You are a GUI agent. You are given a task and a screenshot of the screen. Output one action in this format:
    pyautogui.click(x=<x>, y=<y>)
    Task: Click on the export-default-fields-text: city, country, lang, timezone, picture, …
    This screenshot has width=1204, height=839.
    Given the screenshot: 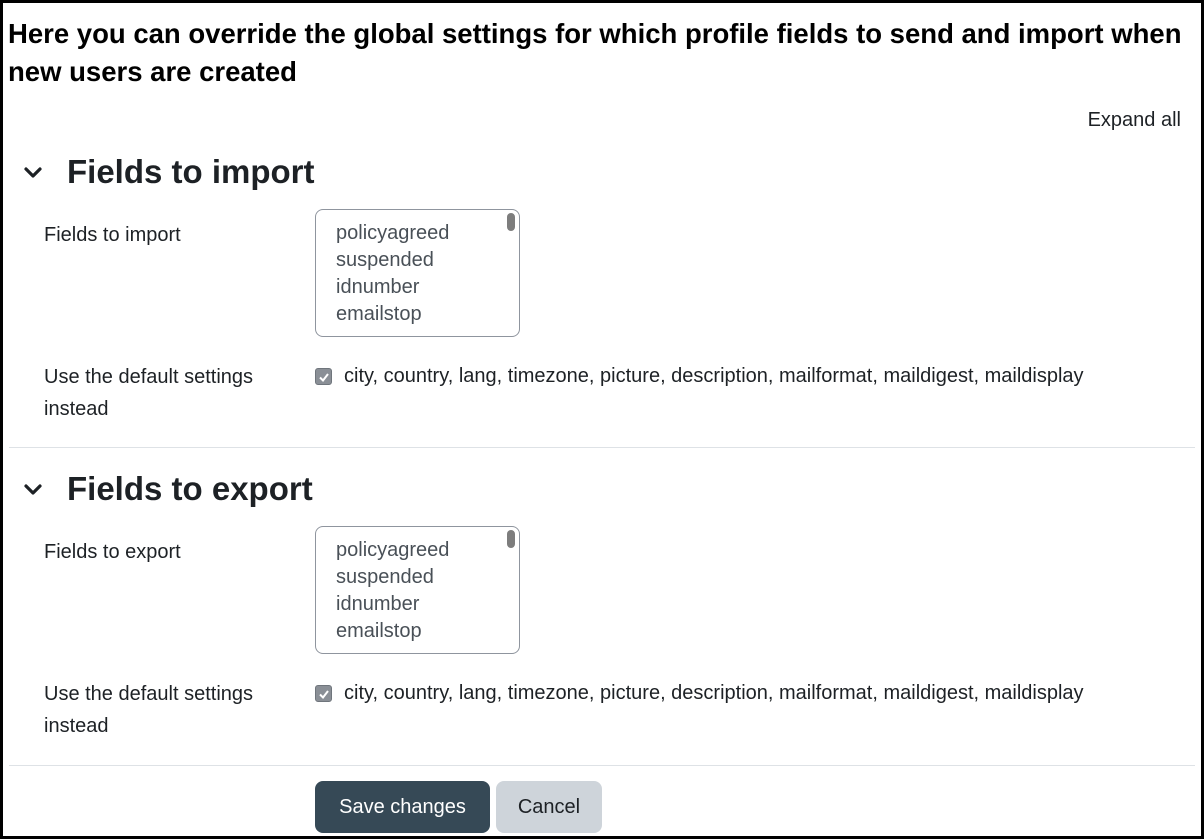 What is the action you would take?
    pyautogui.click(x=714, y=693)
    